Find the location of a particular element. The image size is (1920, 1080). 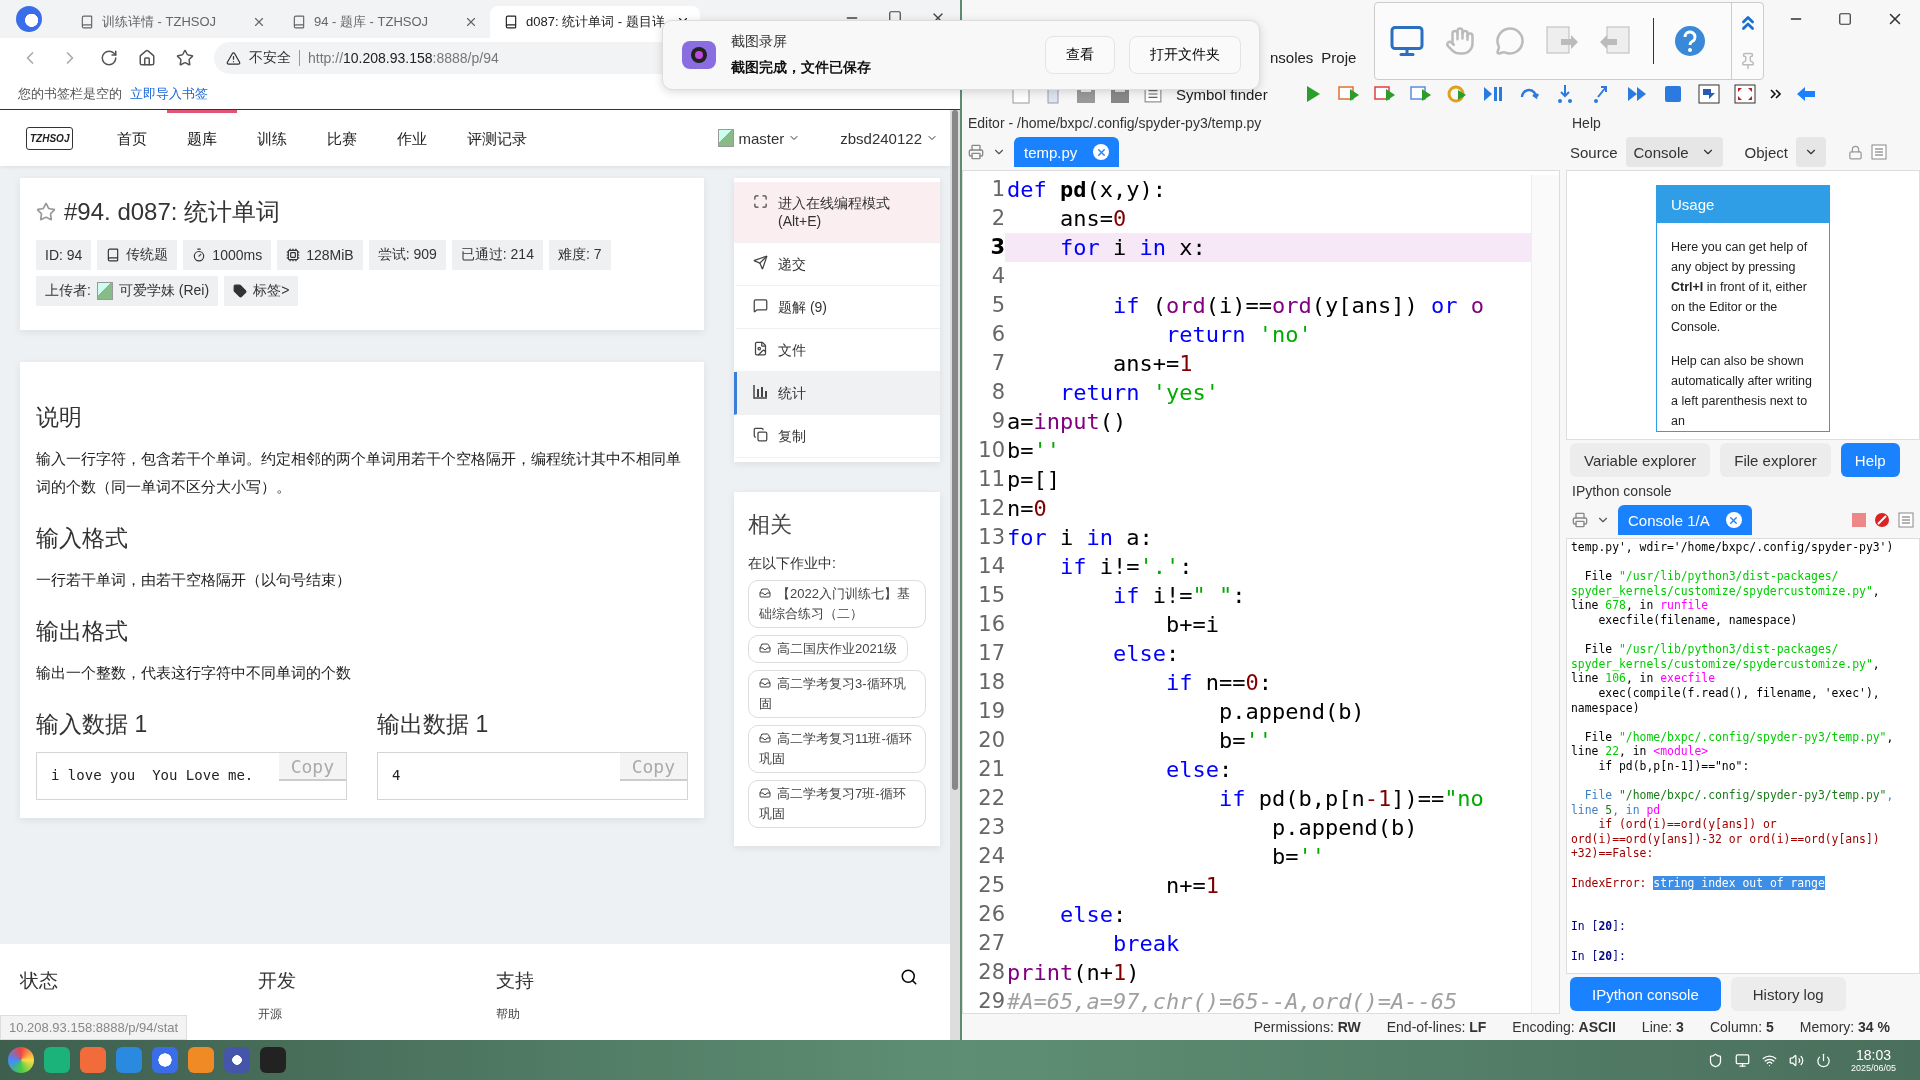

grid-app-icon is located at coordinates (93, 1060).